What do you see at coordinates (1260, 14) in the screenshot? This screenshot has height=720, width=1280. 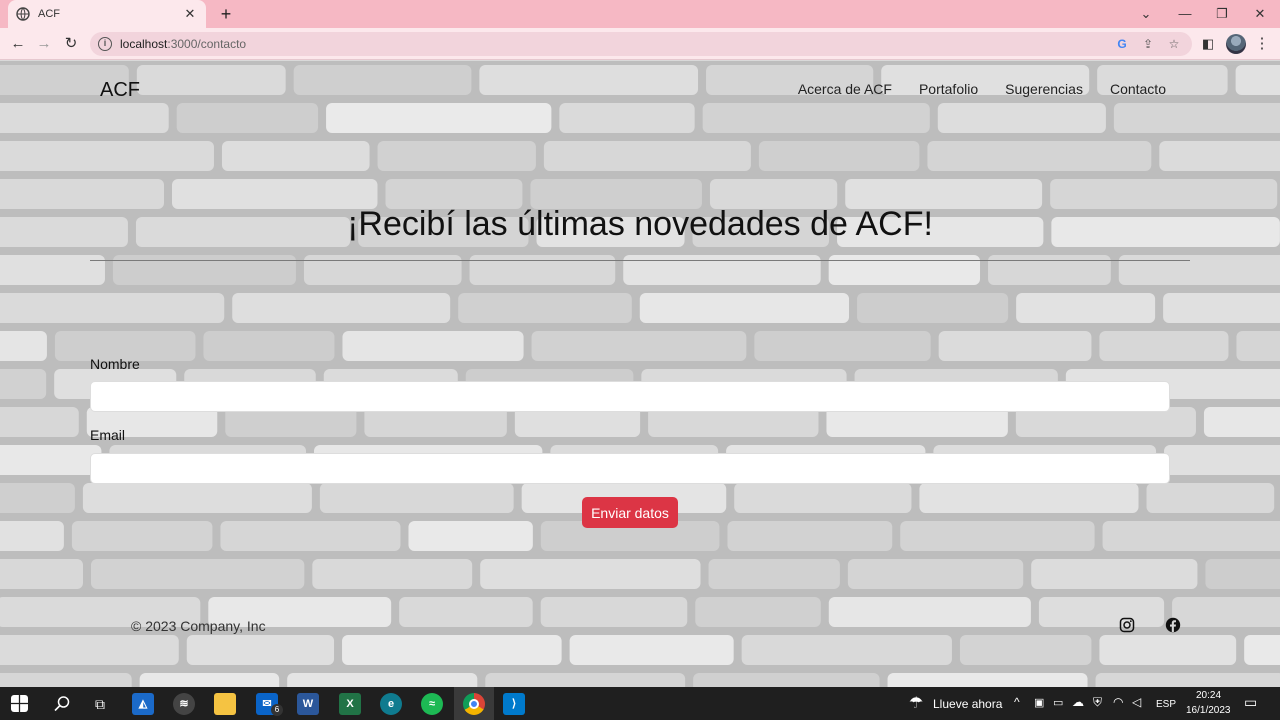 I see `close-window-button: ✕` at bounding box center [1260, 14].